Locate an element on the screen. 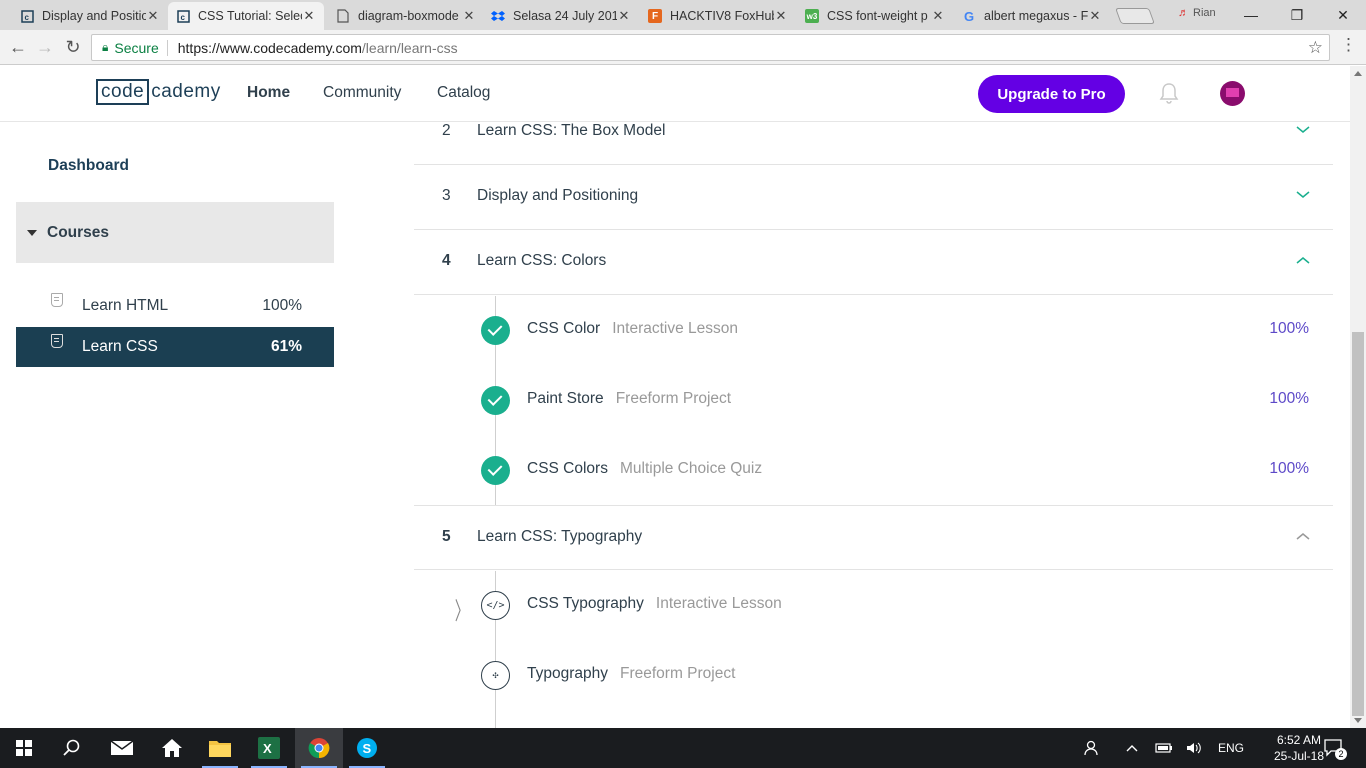 The height and width of the screenshot is (768, 1366). scroll-down-icon is located at coordinates (1358, 720).